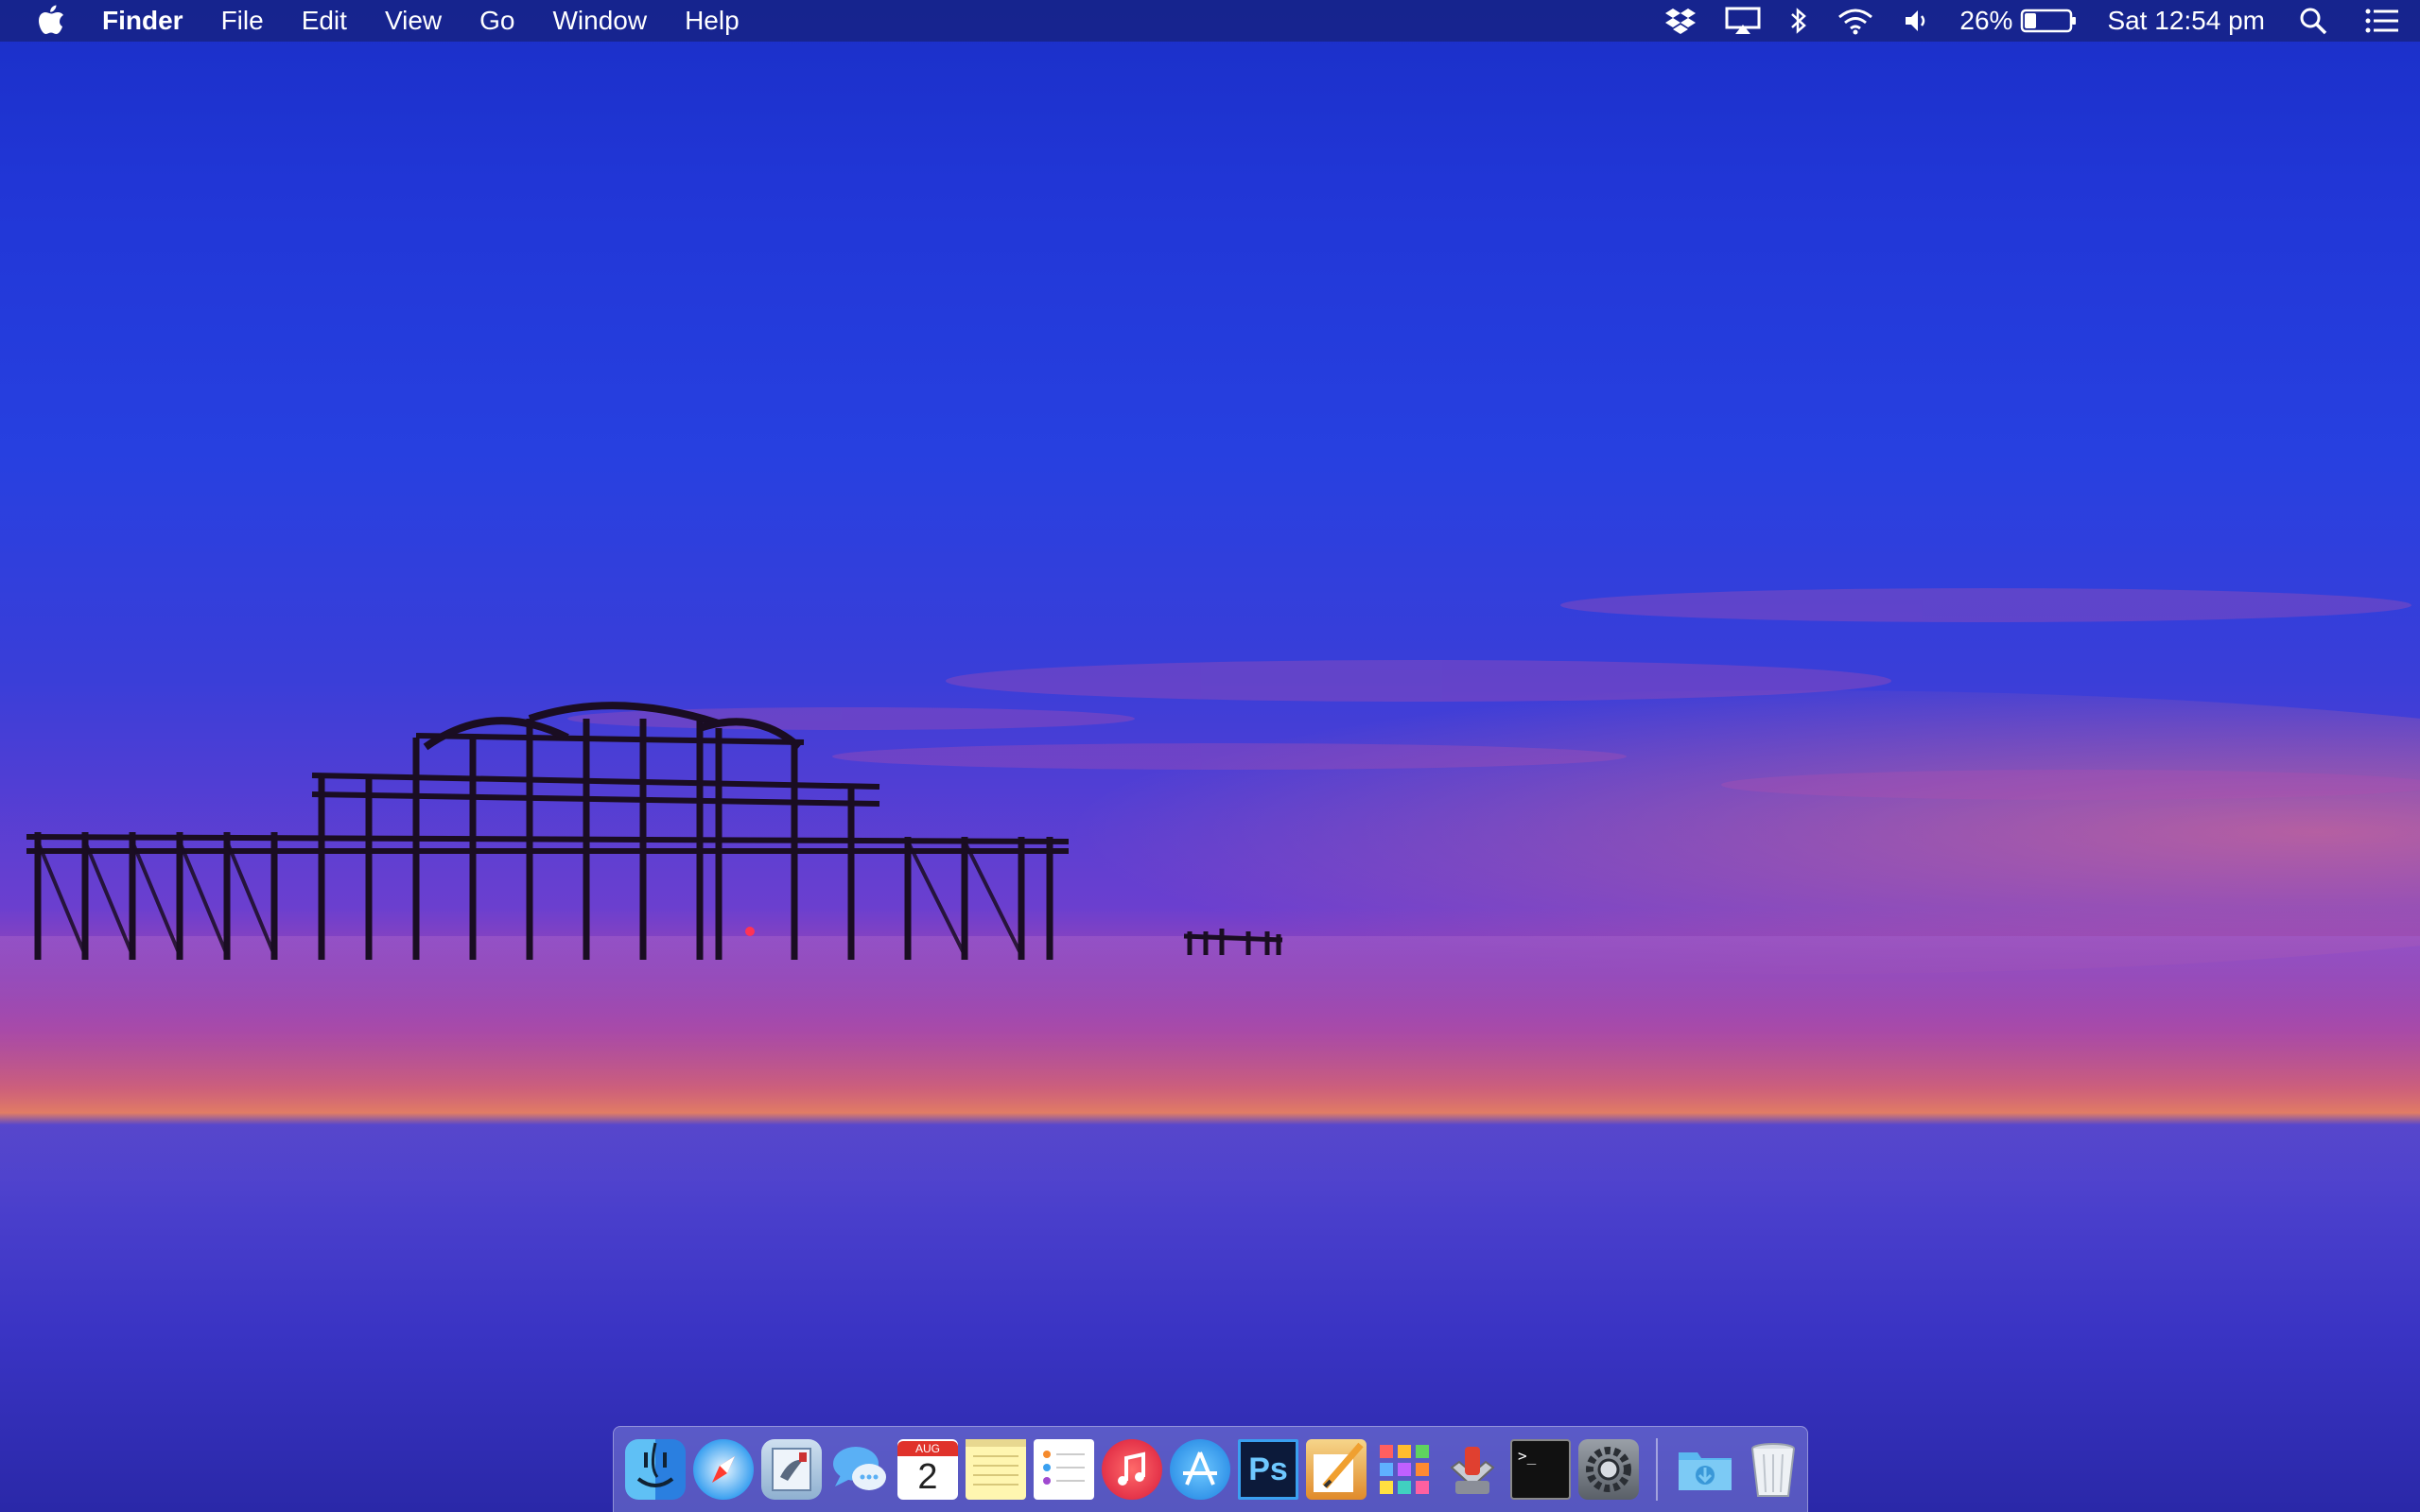 Image resolution: width=2420 pixels, height=1512 pixels. I want to click on dropbox-icon, so click(1681, 21).